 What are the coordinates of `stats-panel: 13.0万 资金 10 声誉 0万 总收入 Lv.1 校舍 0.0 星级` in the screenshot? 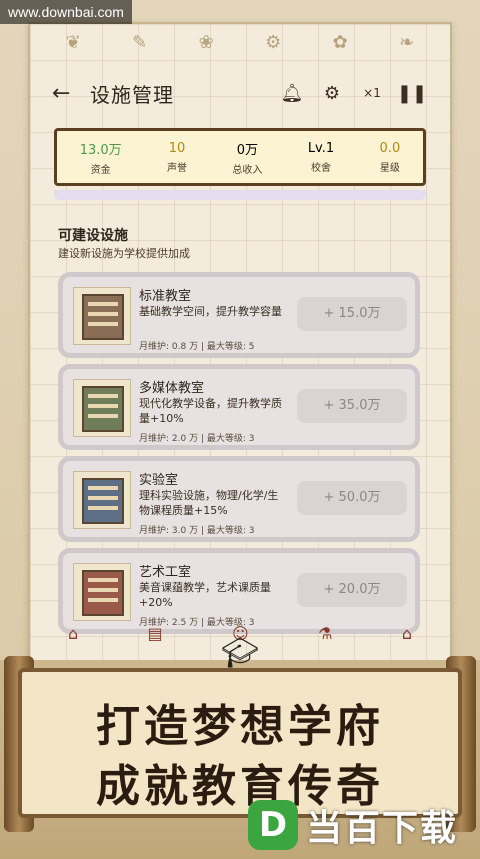 It's located at (240, 157).